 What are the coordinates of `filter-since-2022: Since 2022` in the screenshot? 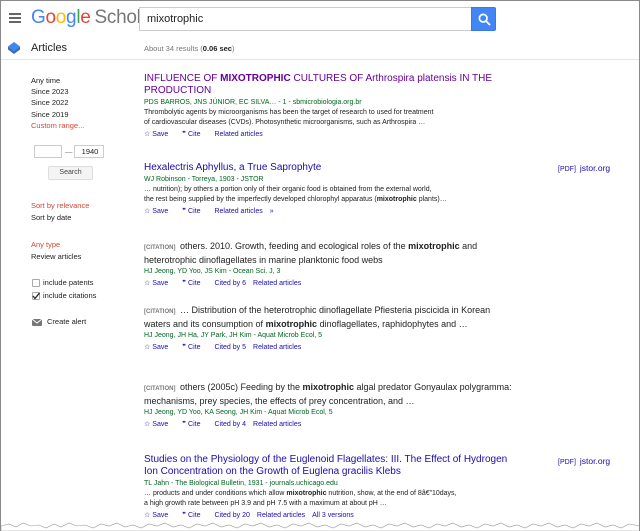 It's located at (81, 102).